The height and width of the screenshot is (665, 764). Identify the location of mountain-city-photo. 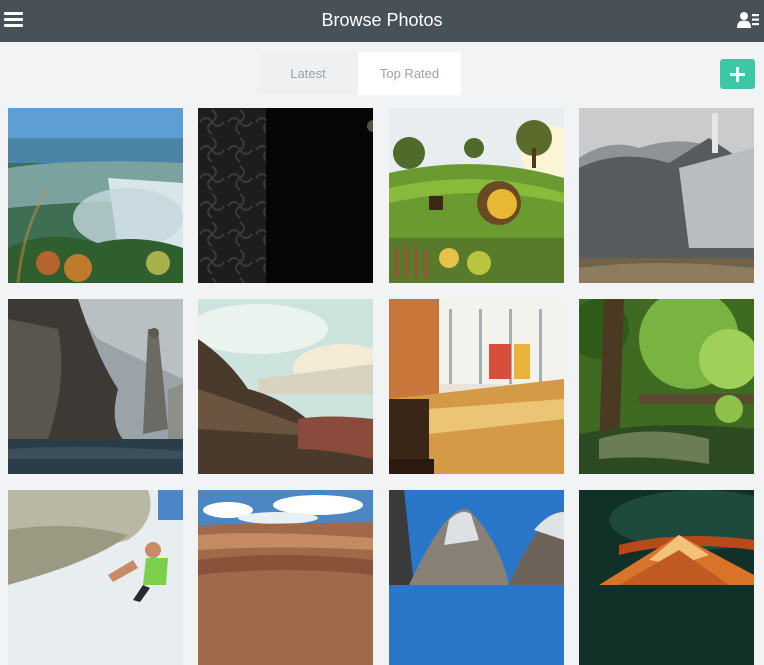
(666, 195).